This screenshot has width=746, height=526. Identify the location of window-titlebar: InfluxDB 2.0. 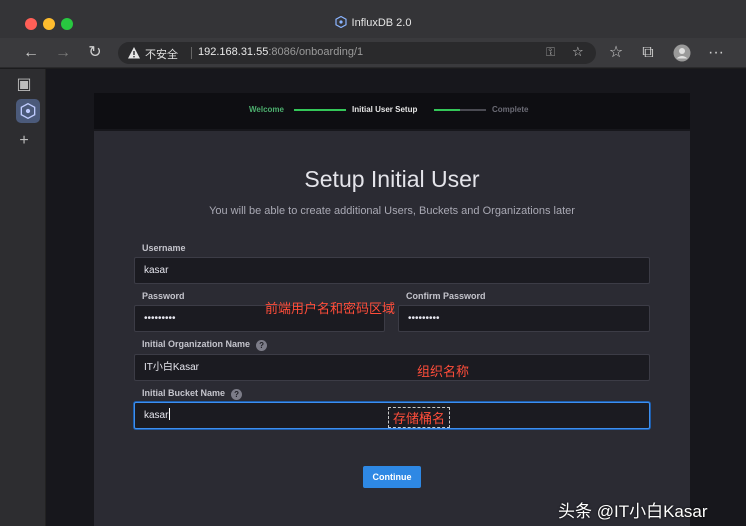
(373, 19).